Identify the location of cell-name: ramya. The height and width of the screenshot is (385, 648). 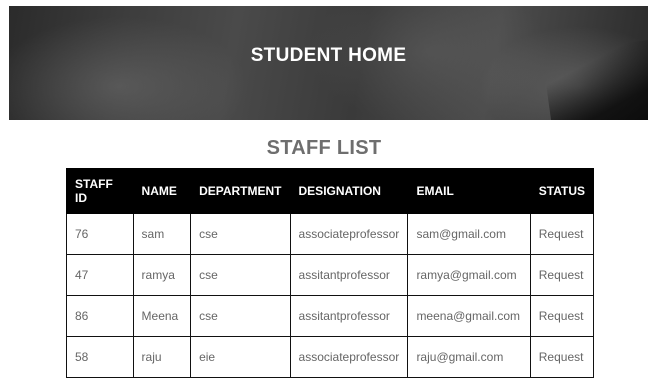
(162, 275).